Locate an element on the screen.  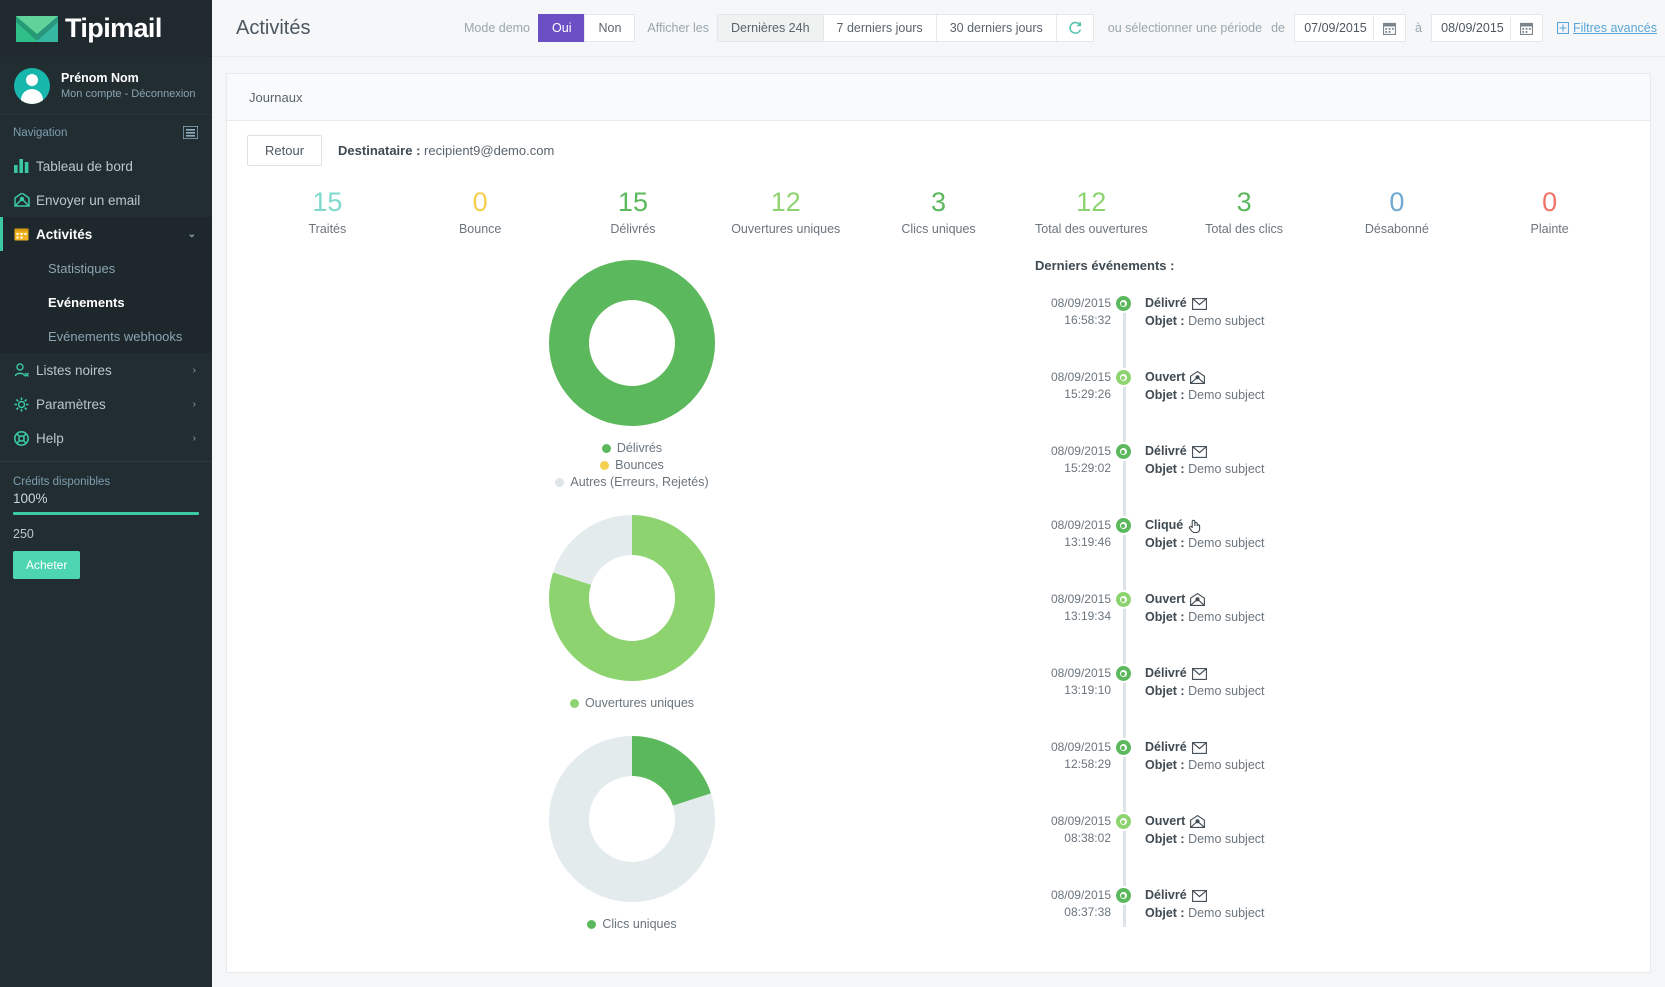
range-last-24h-button: Dernières 24h is located at coordinates (770, 28).